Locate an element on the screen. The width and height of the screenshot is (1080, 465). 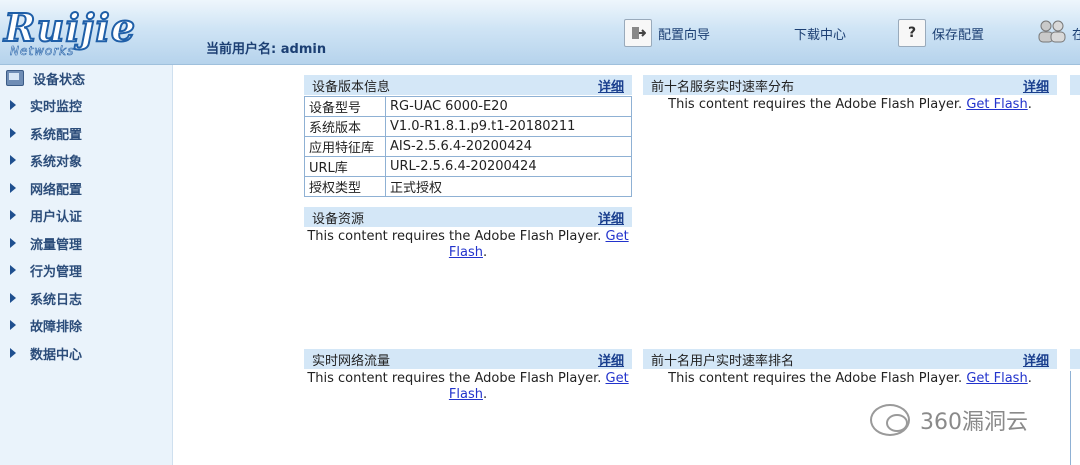
monitor-icon is located at coordinates (15, 78).